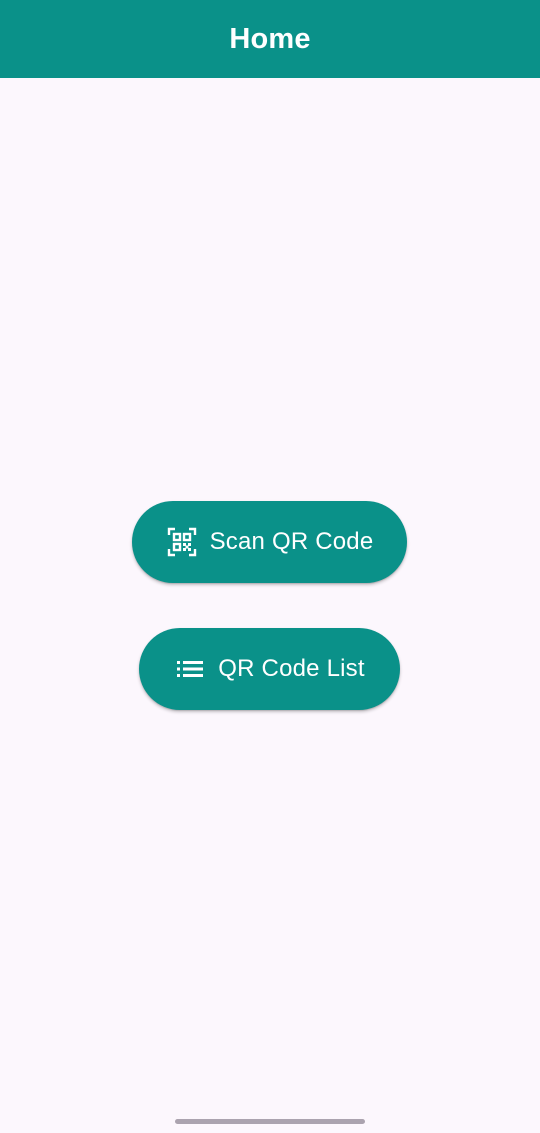 The height and width of the screenshot is (1133, 540). What do you see at coordinates (291, 541) in the screenshot?
I see `scan-qr-code-label: Scan QR Code` at bounding box center [291, 541].